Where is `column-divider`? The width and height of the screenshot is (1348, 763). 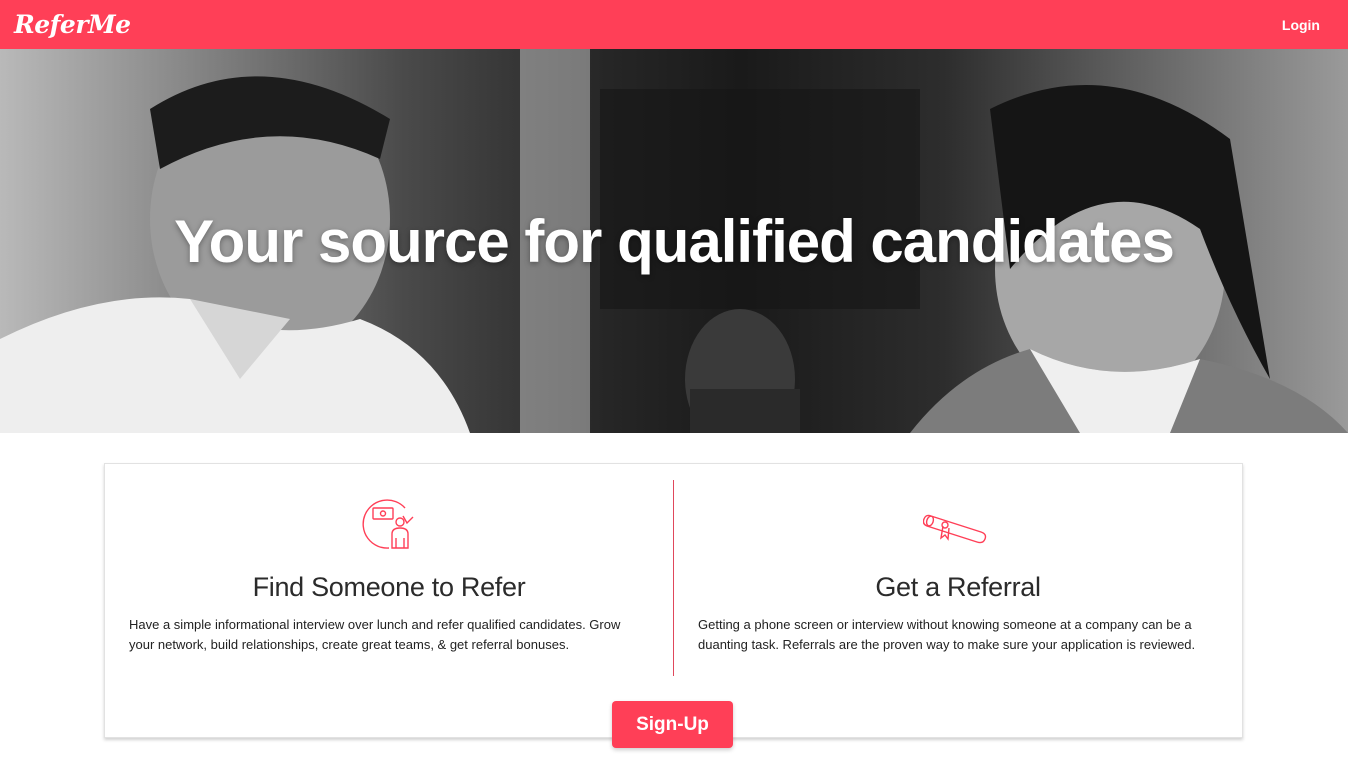 column-divider is located at coordinates (673, 578).